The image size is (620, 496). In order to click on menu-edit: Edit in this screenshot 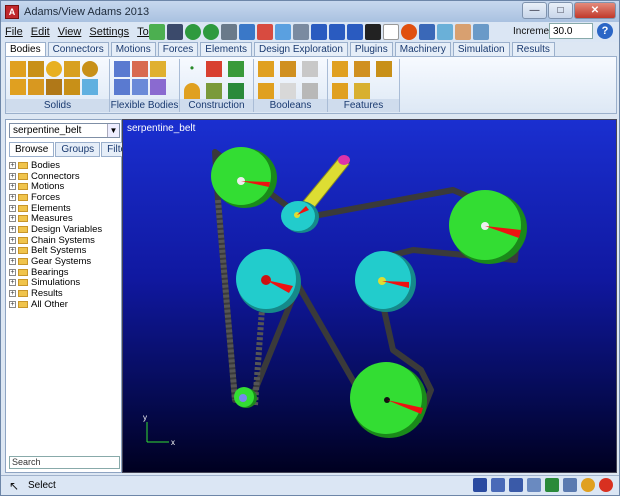, I will do `click(40, 32)`.